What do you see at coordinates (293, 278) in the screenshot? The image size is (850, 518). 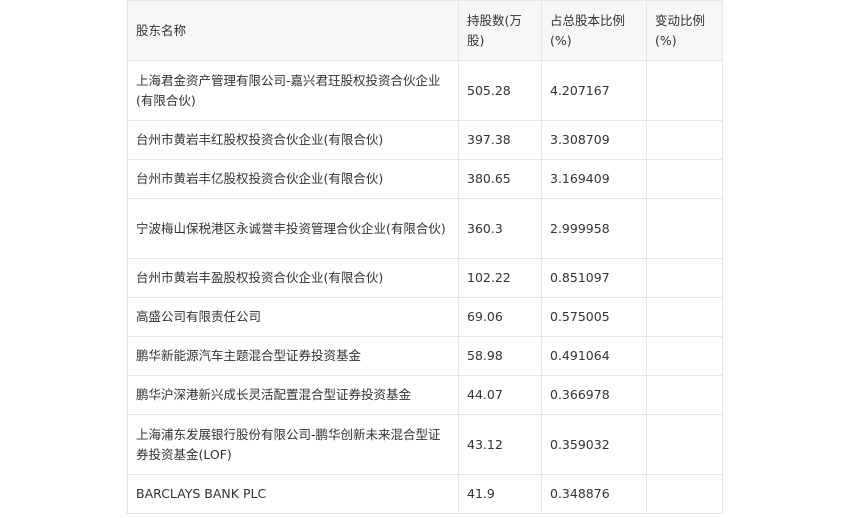 I see `cell-name: 台州市黄岩丰盈股权投资合伙企业(有限合伙)` at bounding box center [293, 278].